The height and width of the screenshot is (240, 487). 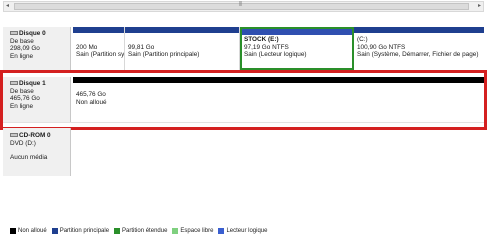 I want to click on disk-0-info: Disque 0 De base 298,09 Go En ligne, so click(x=37, y=48).